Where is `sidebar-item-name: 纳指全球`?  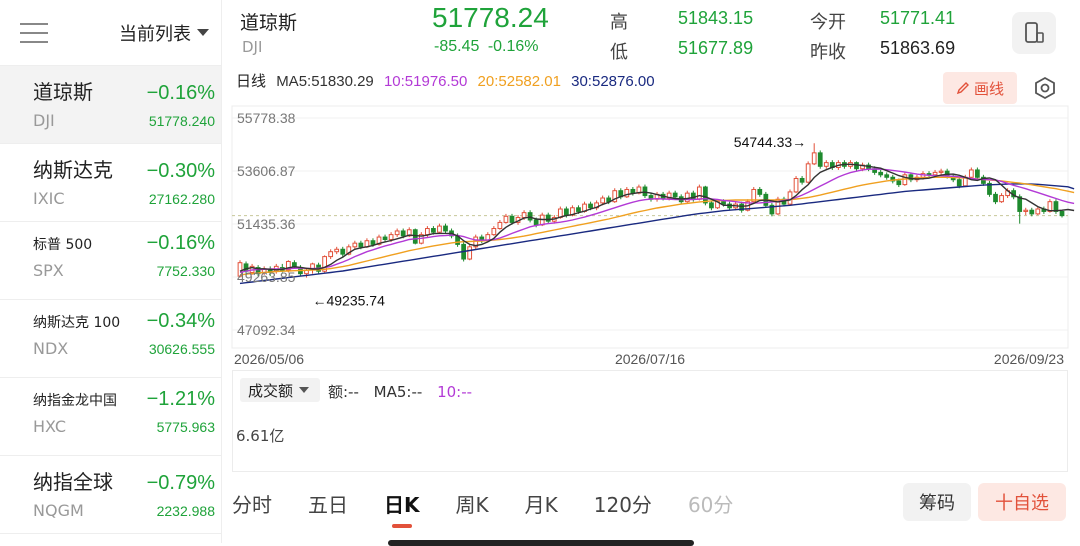
sidebar-item-name: 纳指全球 is located at coordinates (73, 482).